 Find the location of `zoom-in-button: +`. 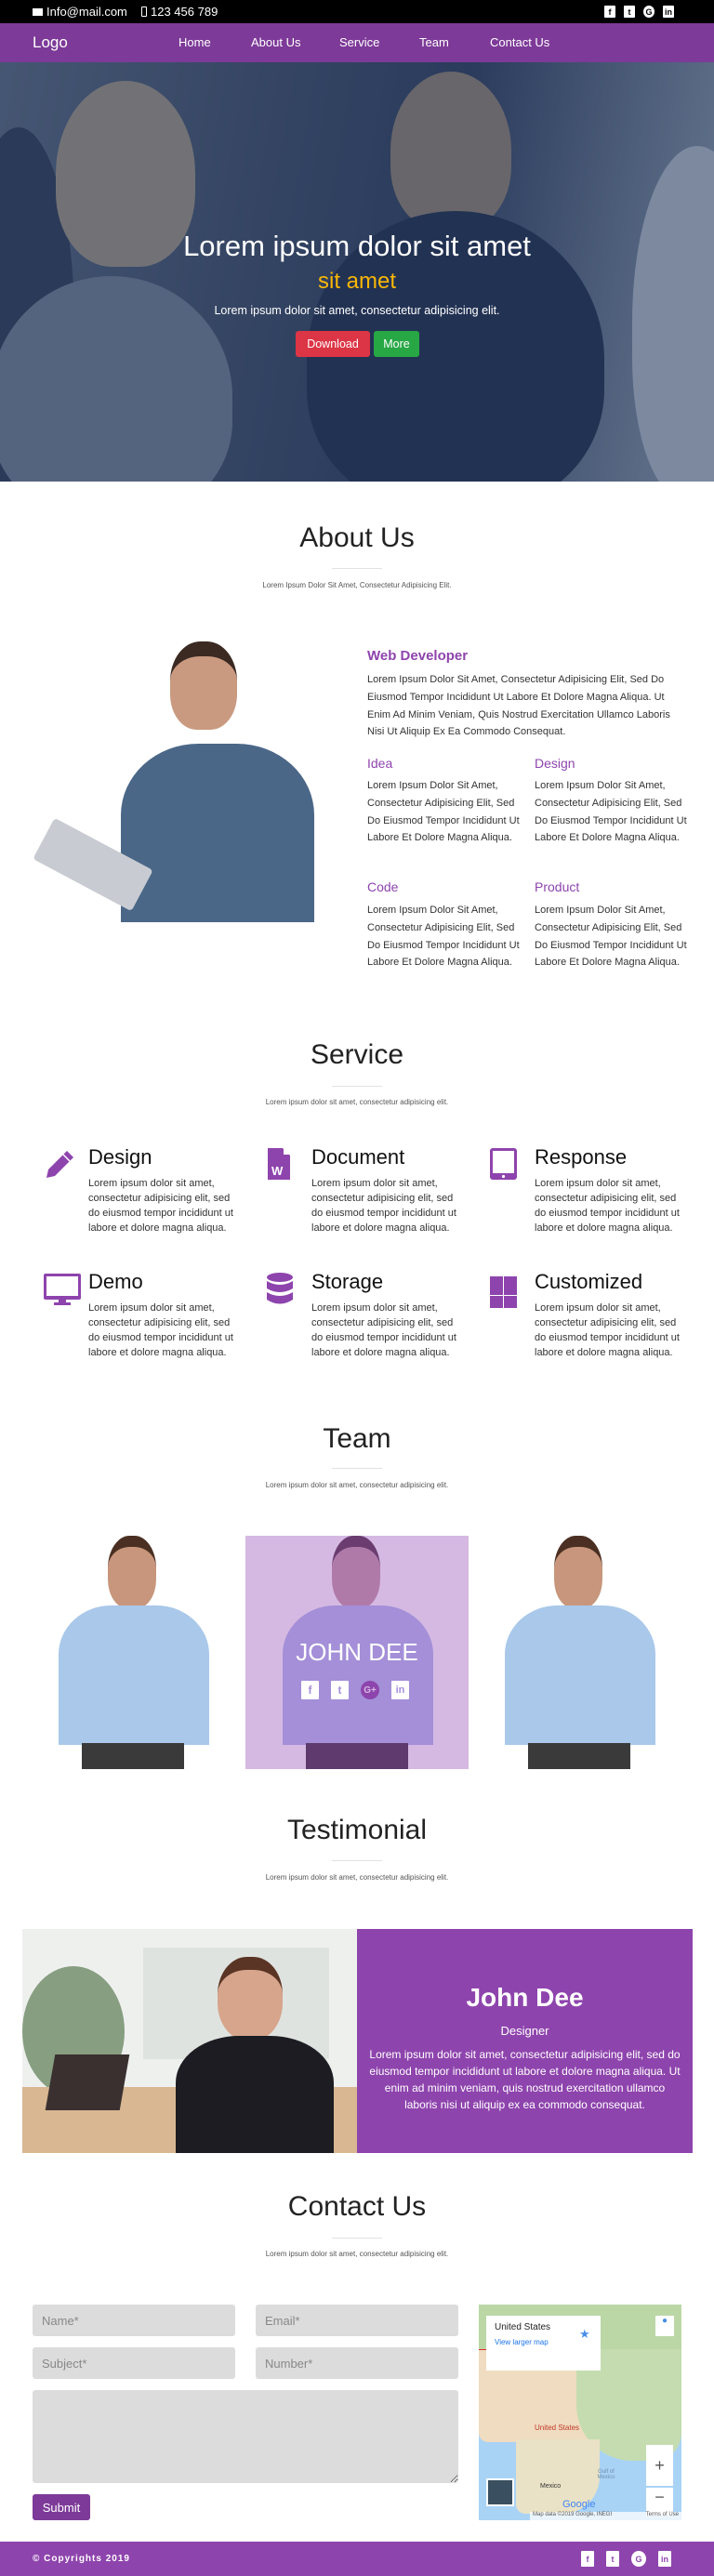

zoom-in-button: + is located at coordinates (659, 2465).